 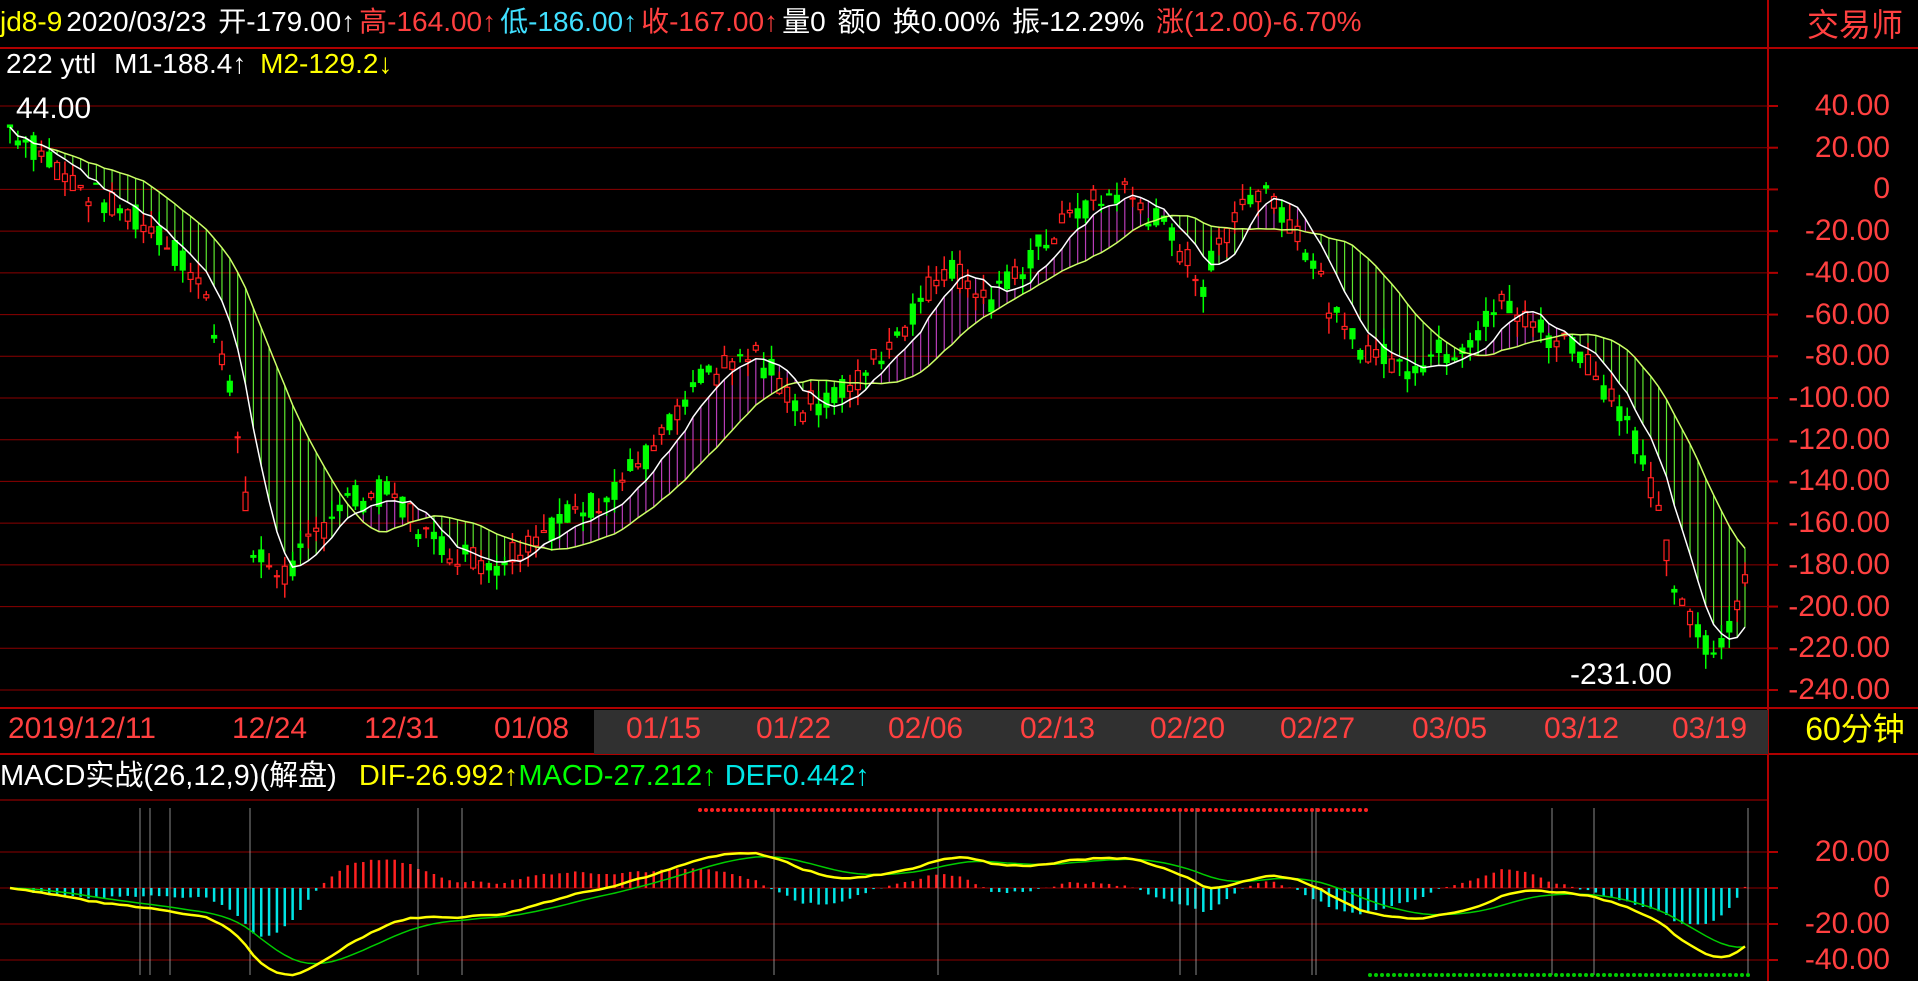 I want to click on price-axis-label: 40.00, so click(x=1852, y=105).